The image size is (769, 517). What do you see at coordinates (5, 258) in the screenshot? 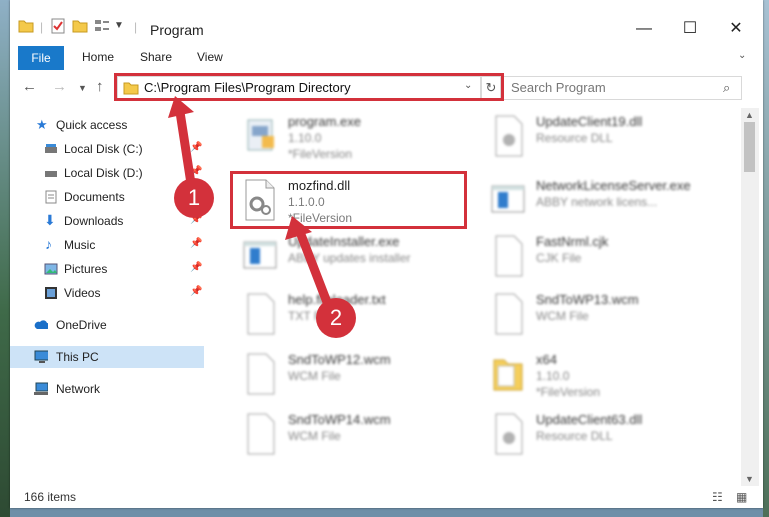
I see `desktop-background-left` at bounding box center [5, 258].